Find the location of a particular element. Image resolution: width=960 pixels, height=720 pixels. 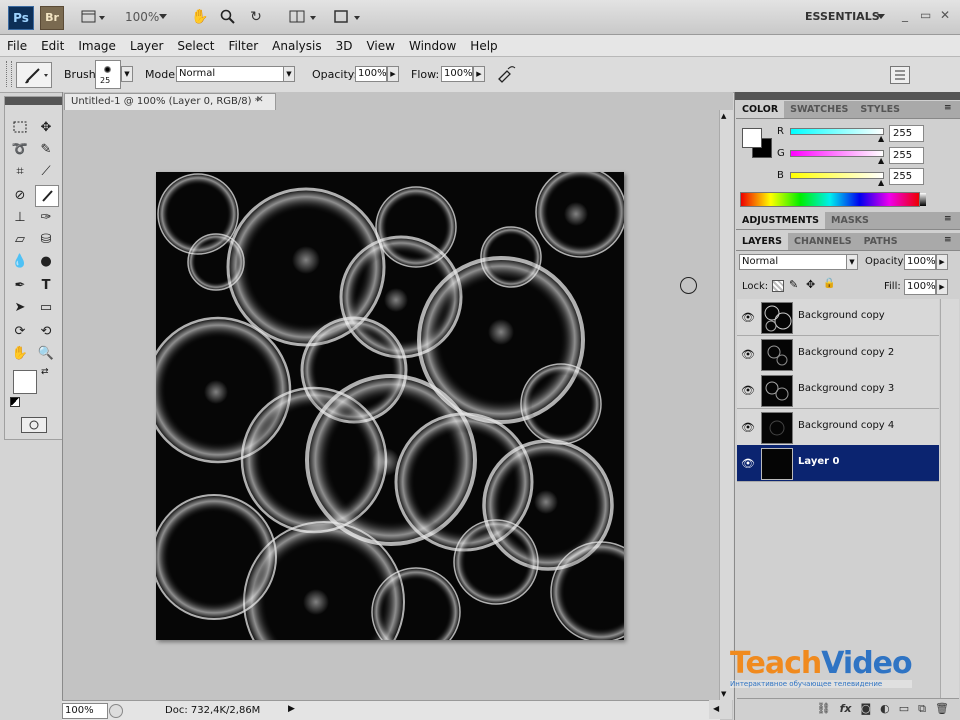

tab-swatches: SWATCHES is located at coordinates (819, 109).